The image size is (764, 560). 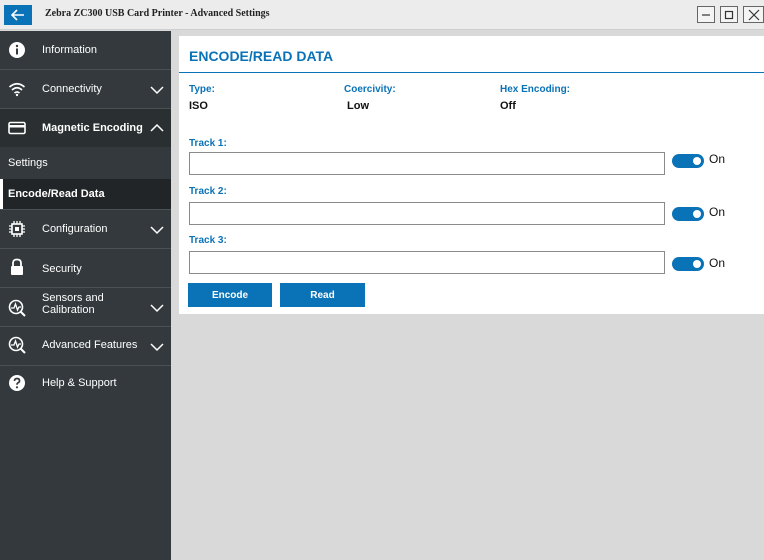 What do you see at coordinates (427, 213) in the screenshot?
I see `track-2-input` at bounding box center [427, 213].